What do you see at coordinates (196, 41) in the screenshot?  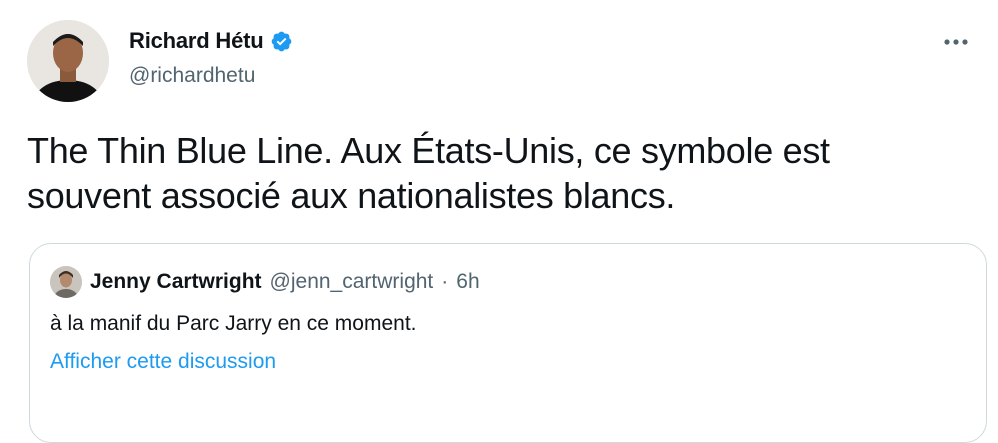 I see `author-display-name: Richard Hétu` at bounding box center [196, 41].